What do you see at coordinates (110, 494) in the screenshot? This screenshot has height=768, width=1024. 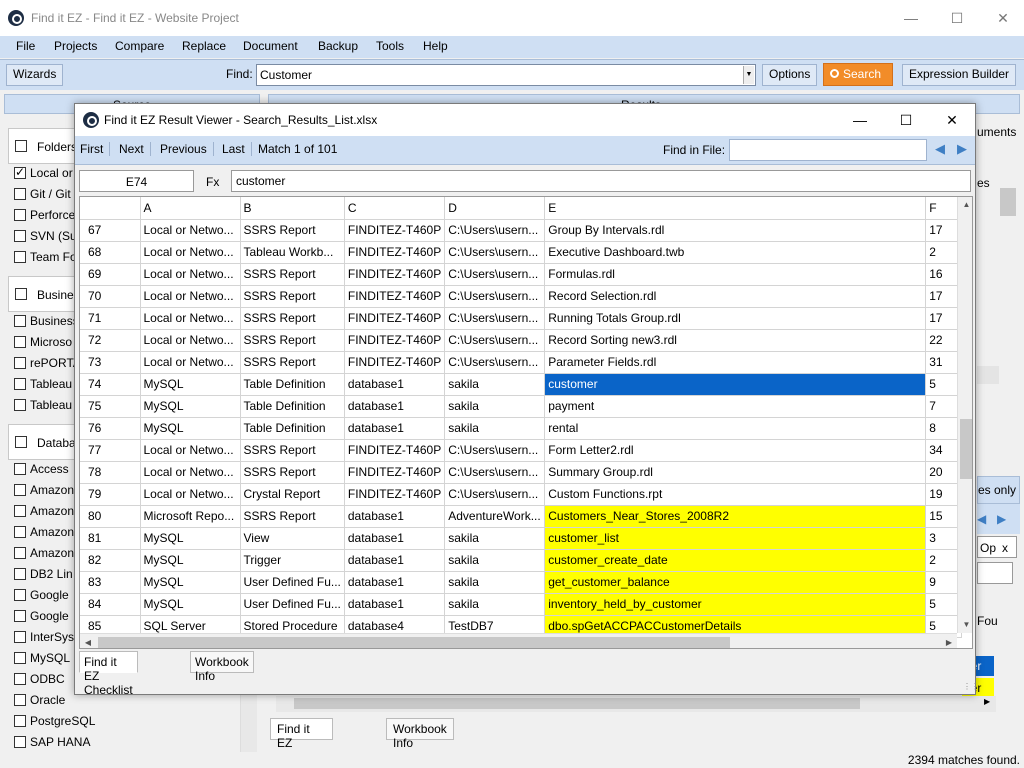 I see `row-number-cell: 79` at bounding box center [110, 494].